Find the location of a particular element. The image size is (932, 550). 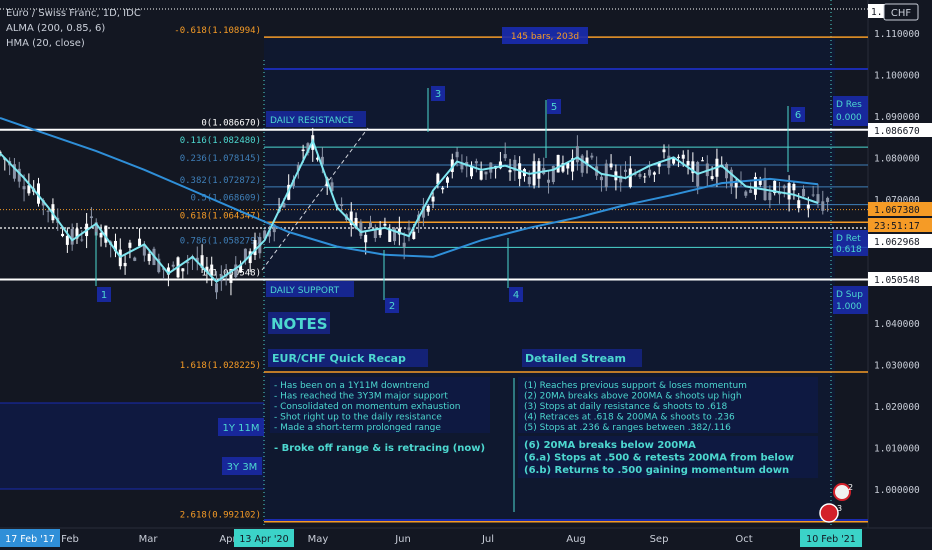

time-tick: Oct is located at coordinates (743, 539).